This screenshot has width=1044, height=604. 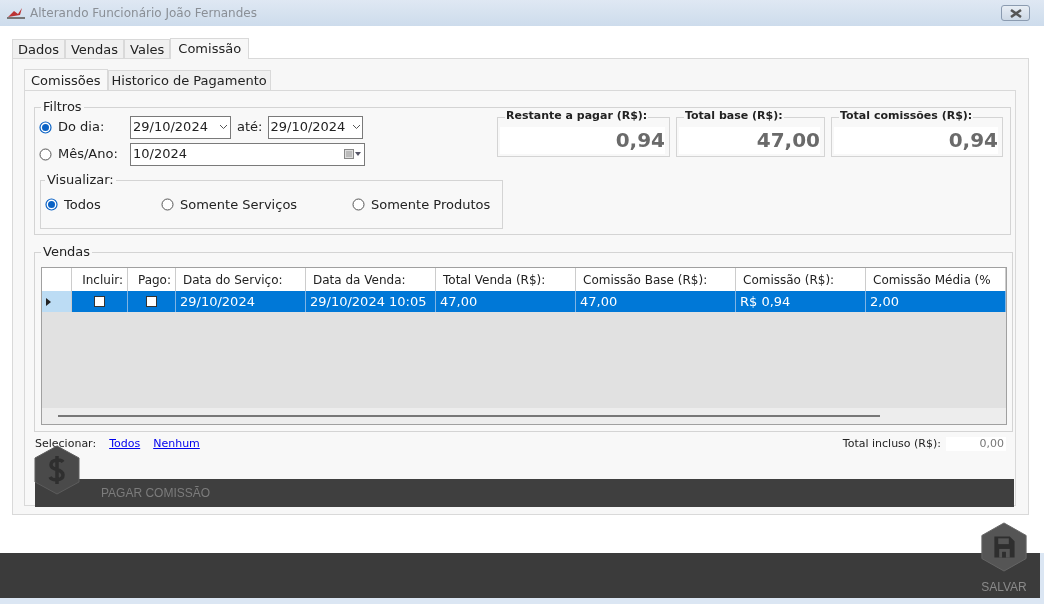 What do you see at coordinates (210, 48) in the screenshot?
I see `tab: Comissão` at bounding box center [210, 48].